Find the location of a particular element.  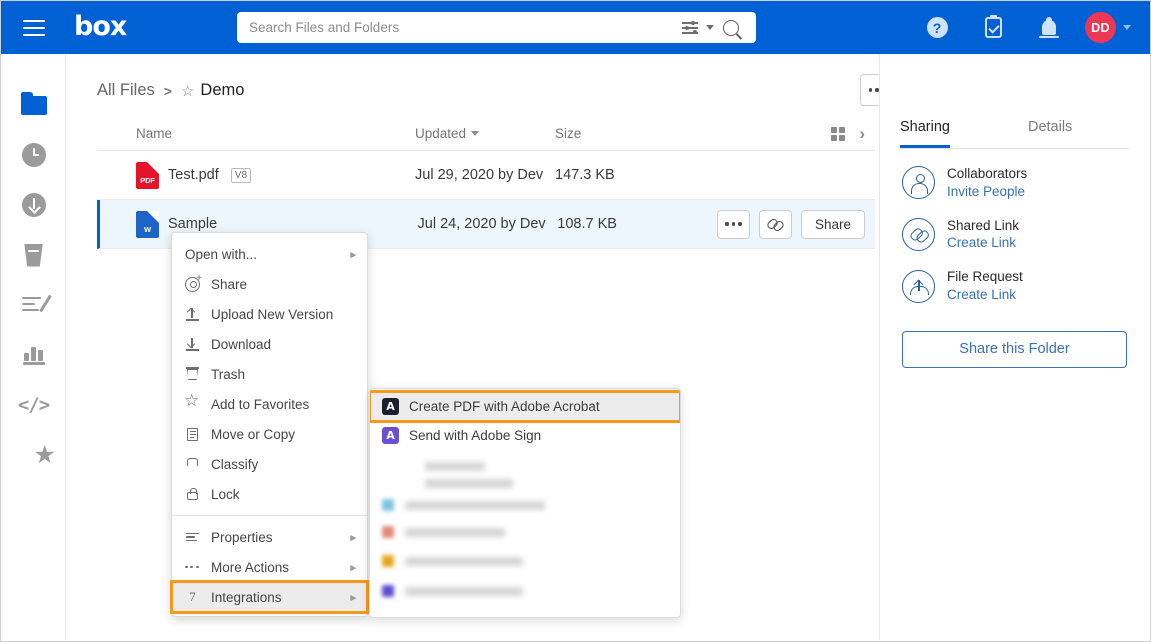

sharing-item-title: Collaborators is located at coordinates (987, 173).